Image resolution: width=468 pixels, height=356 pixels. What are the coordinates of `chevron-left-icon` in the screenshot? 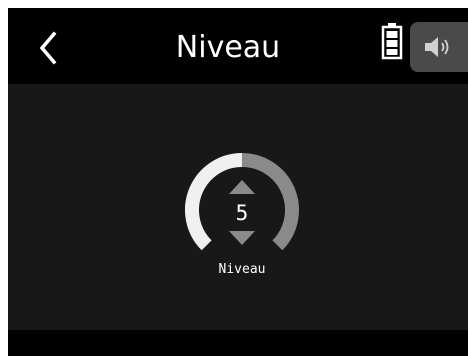 It's located at (48, 48).